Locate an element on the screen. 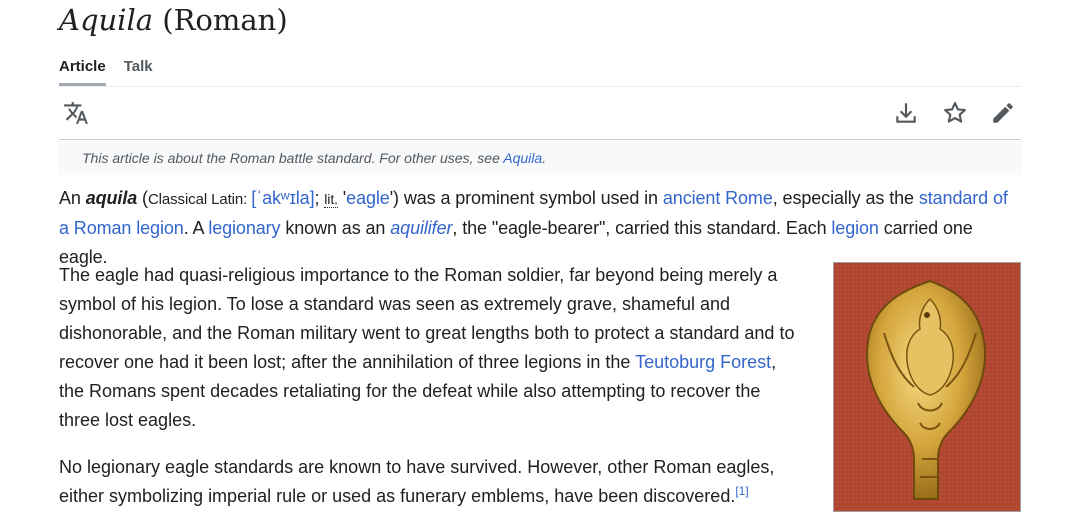  text-run: , especially as the is located at coordinates (845, 198).